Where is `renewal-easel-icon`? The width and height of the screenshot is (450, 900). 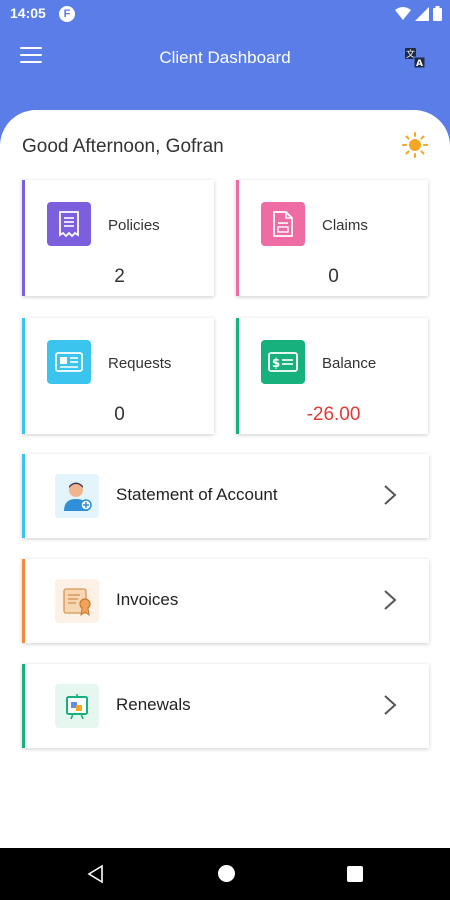
renewal-easel-icon is located at coordinates (77, 706).